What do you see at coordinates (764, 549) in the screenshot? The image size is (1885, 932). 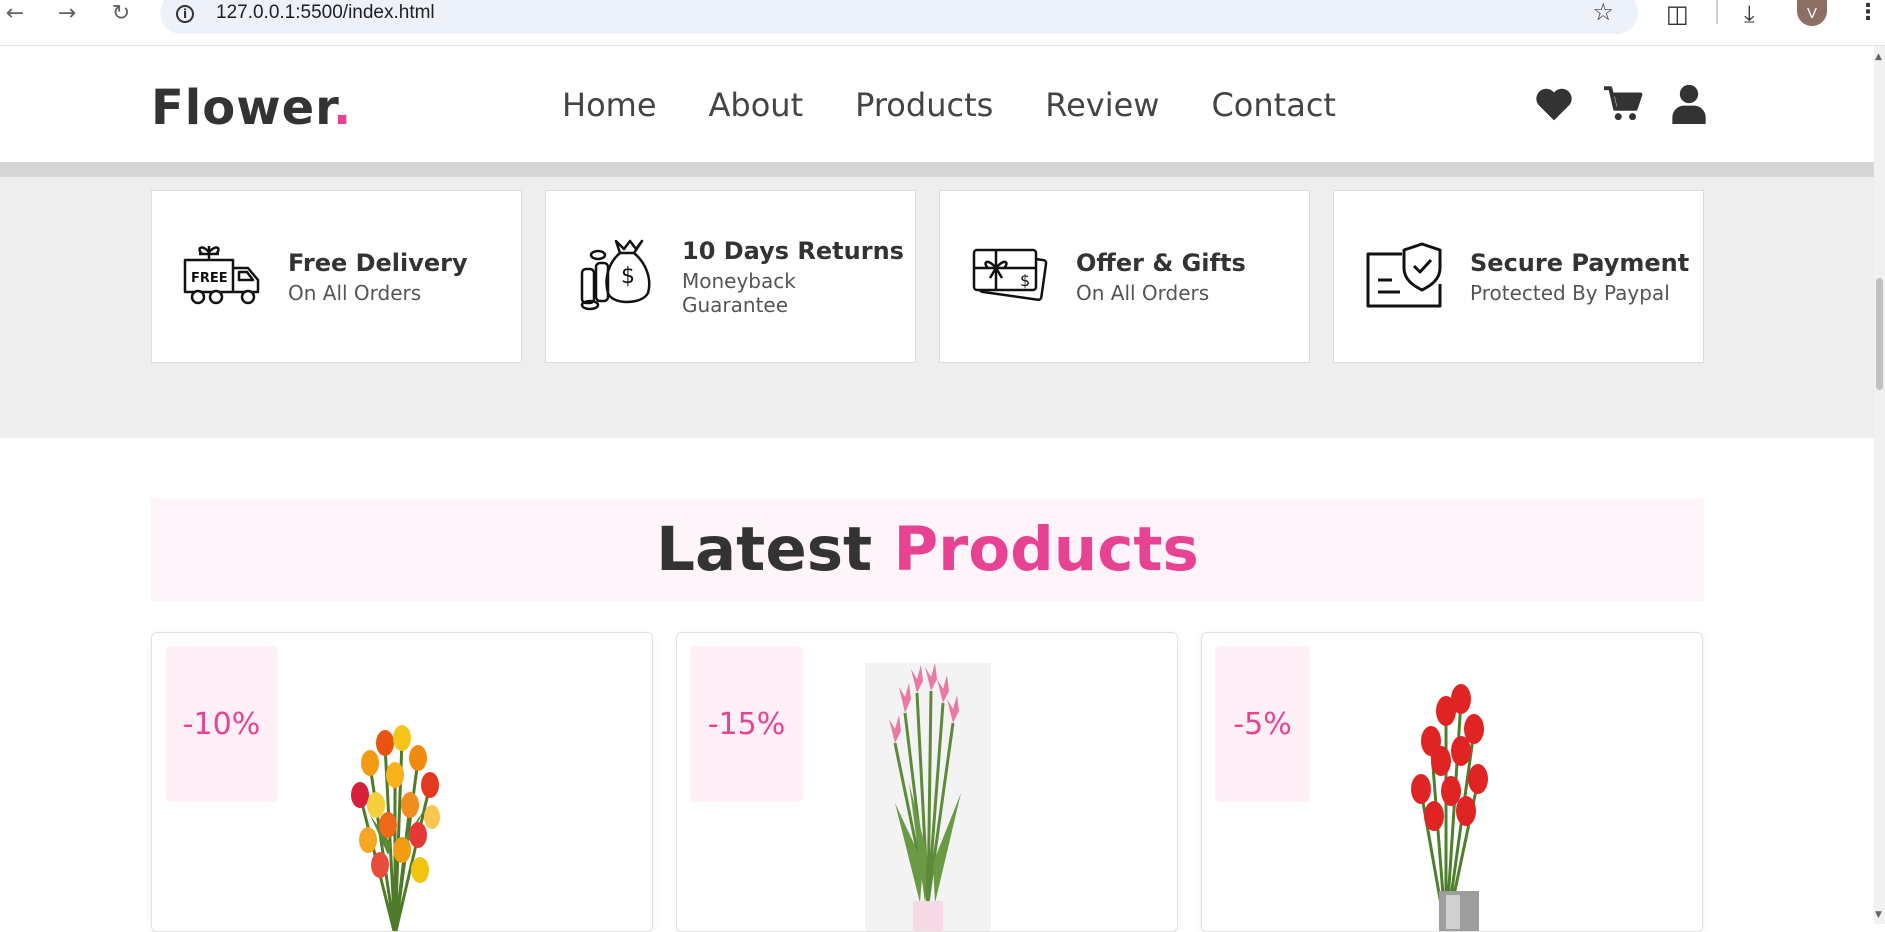 I see `heading-word-latest: Latest` at bounding box center [764, 549].